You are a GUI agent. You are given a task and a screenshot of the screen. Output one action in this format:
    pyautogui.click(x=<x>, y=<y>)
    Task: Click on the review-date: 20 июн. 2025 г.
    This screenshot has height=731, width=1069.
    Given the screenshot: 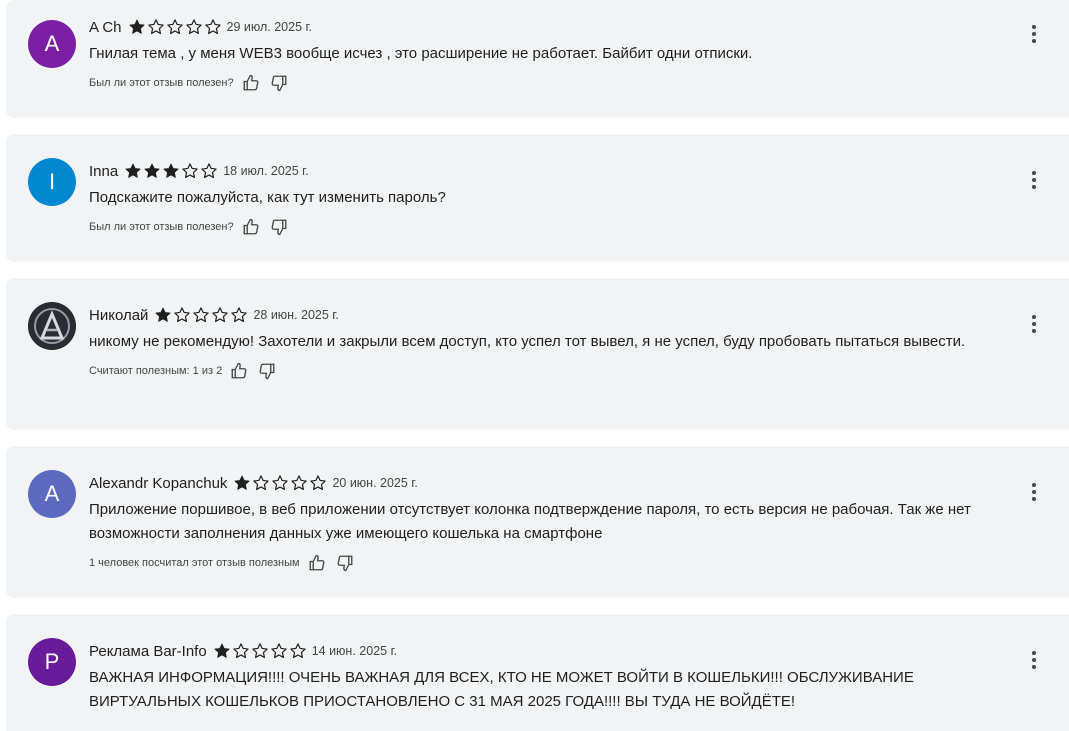 What is the action you would take?
    pyautogui.click(x=375, y=483)
    